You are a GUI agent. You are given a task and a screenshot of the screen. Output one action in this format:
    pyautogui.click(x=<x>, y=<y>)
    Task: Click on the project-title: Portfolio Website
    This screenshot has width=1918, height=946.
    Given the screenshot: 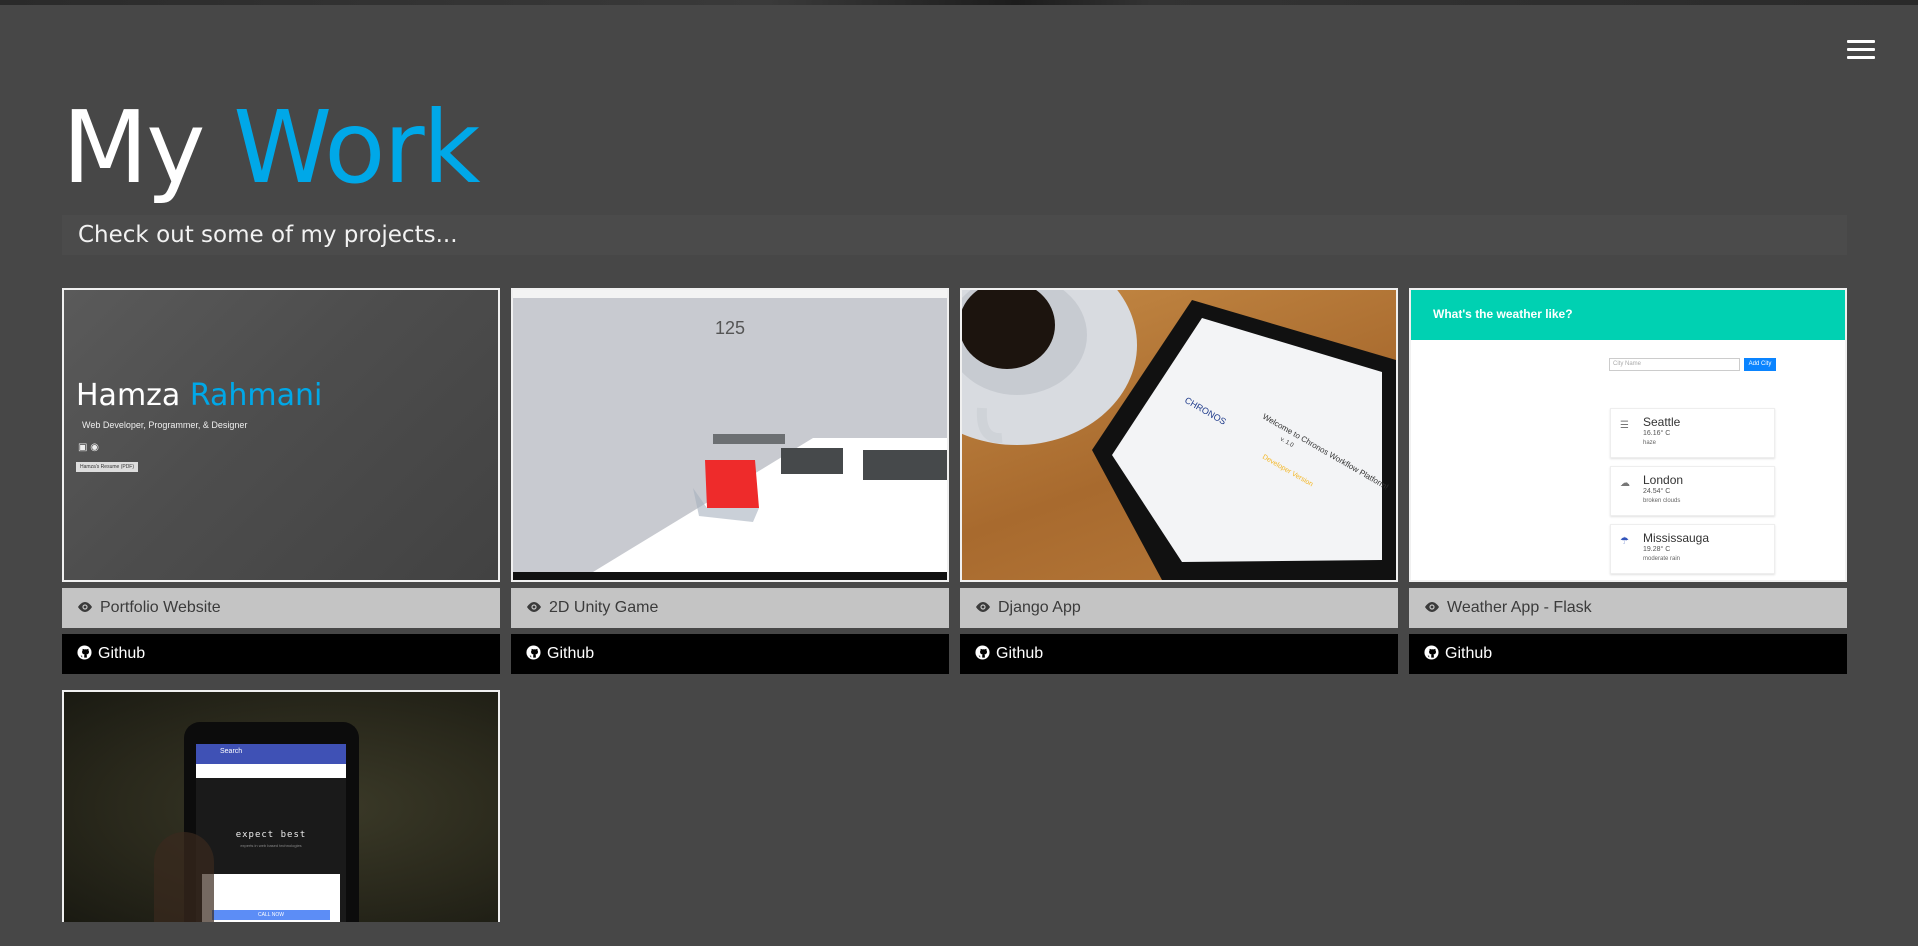 What is the action you would take?
    pyautogui.click(x=160, y=607)
    